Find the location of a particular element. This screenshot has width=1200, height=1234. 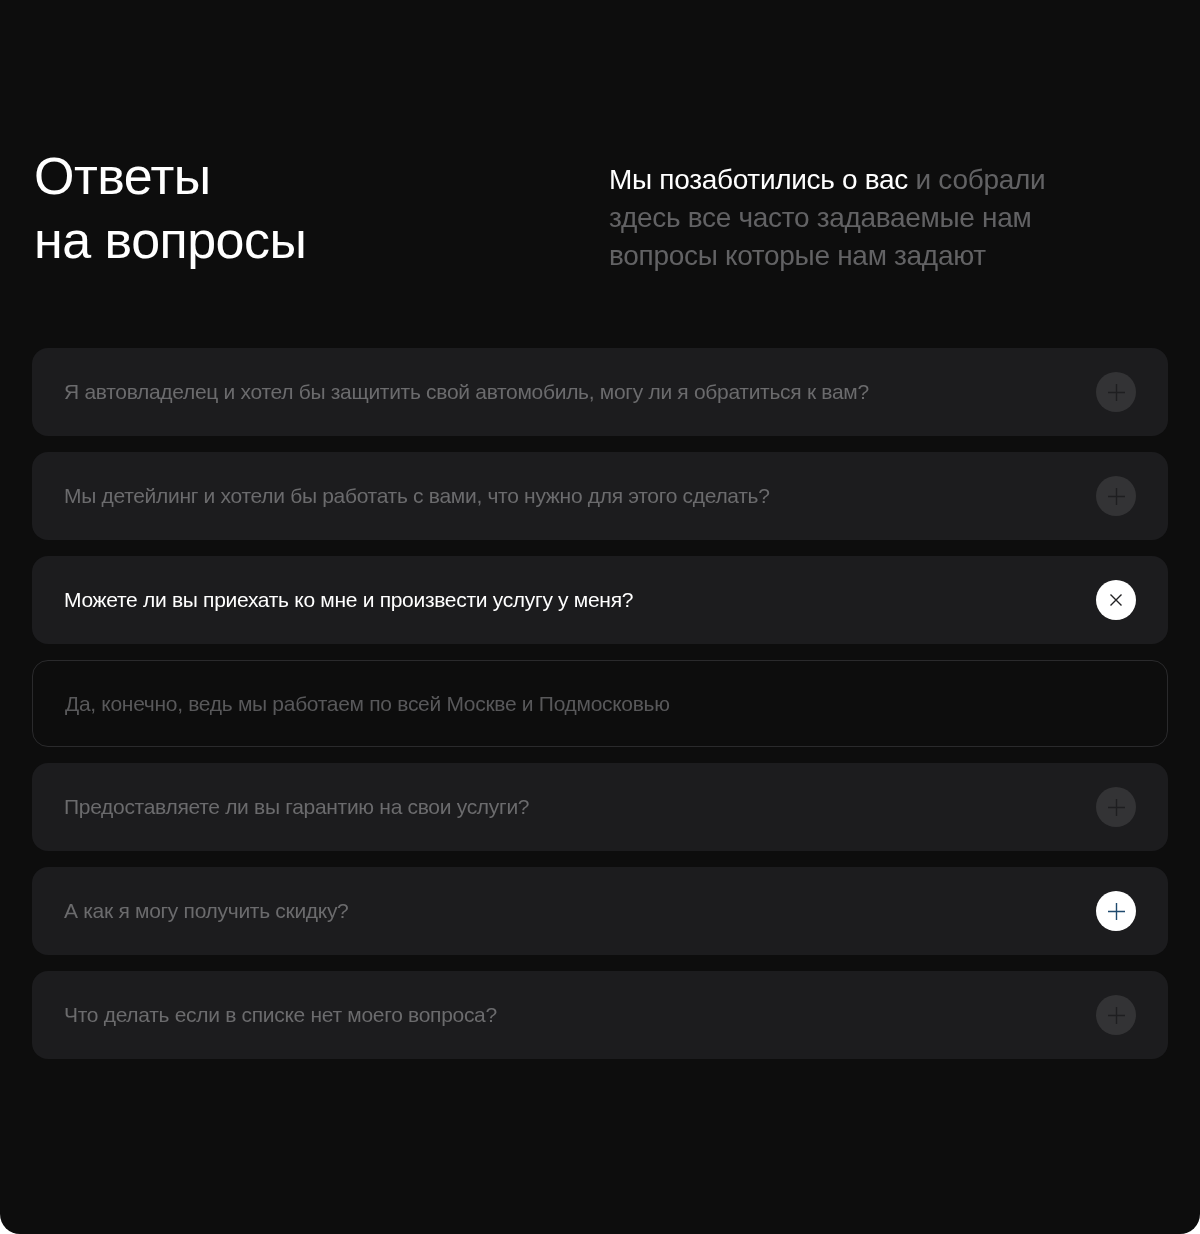

plus-icon is located at coordinates (1116, 911).